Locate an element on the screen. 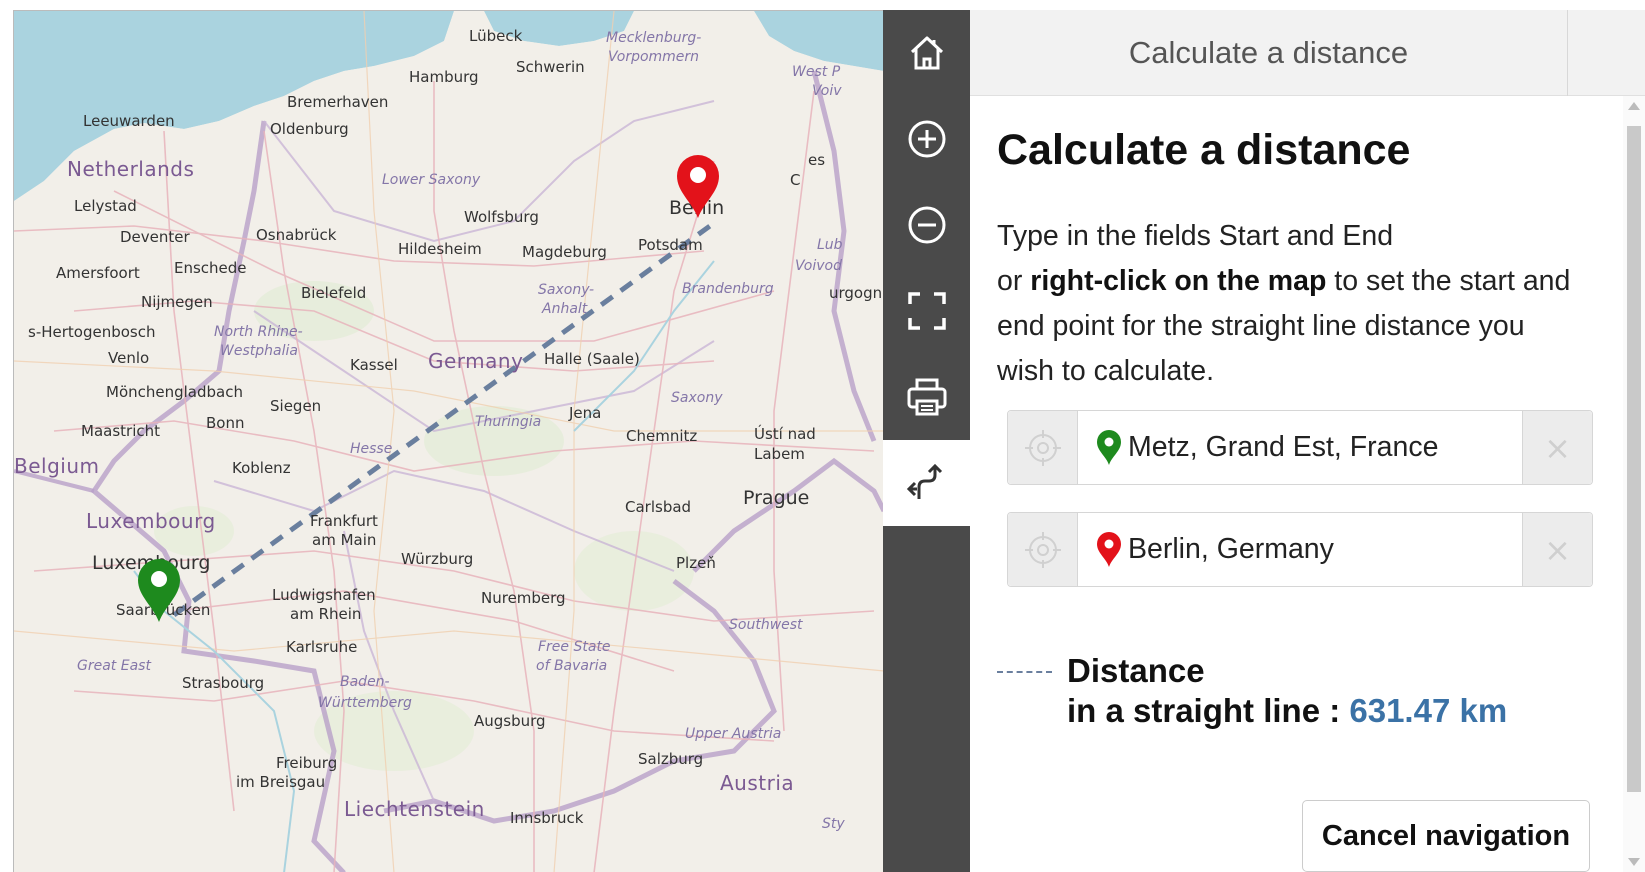 The height and width of the screenshot is (872, 1645). city-label: Plzeň is located at coordinates (696, 563).